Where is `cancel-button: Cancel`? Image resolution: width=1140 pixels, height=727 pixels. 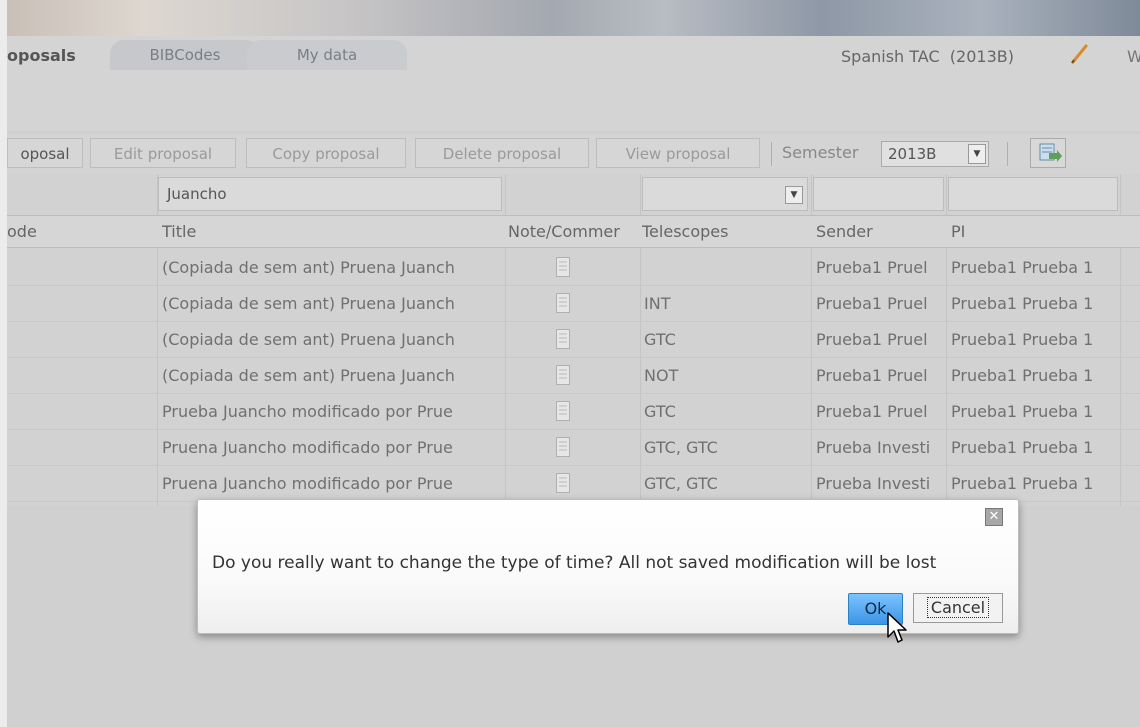
cancel-button: Cancel is located at coordinates (958, 608).